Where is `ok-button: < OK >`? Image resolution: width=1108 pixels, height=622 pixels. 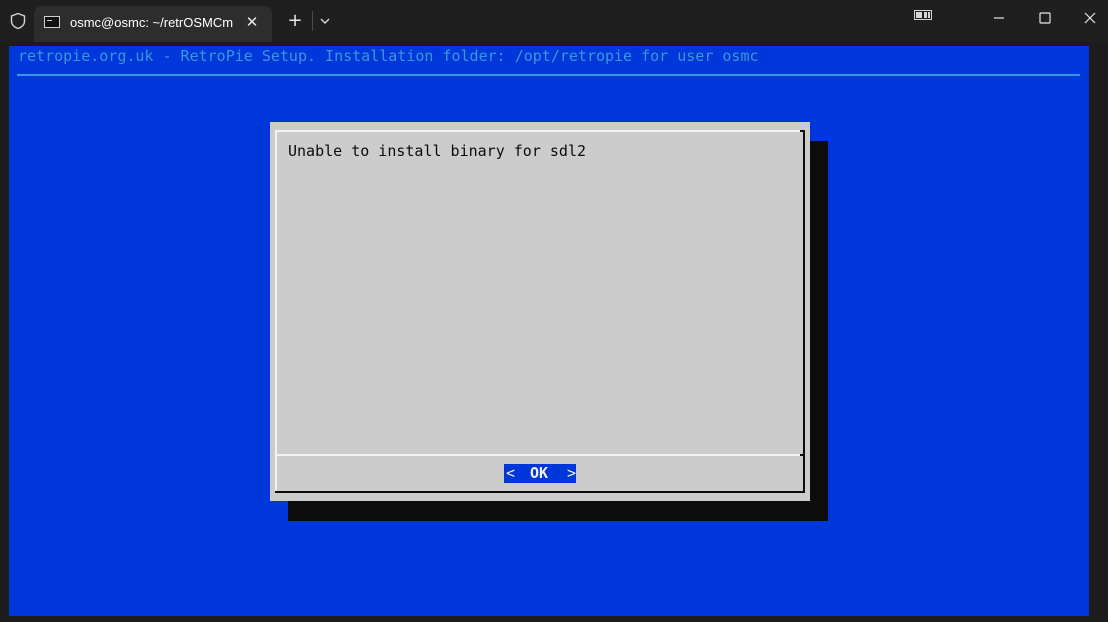 ok-button: < OK > is located at coordinates (540, 473).